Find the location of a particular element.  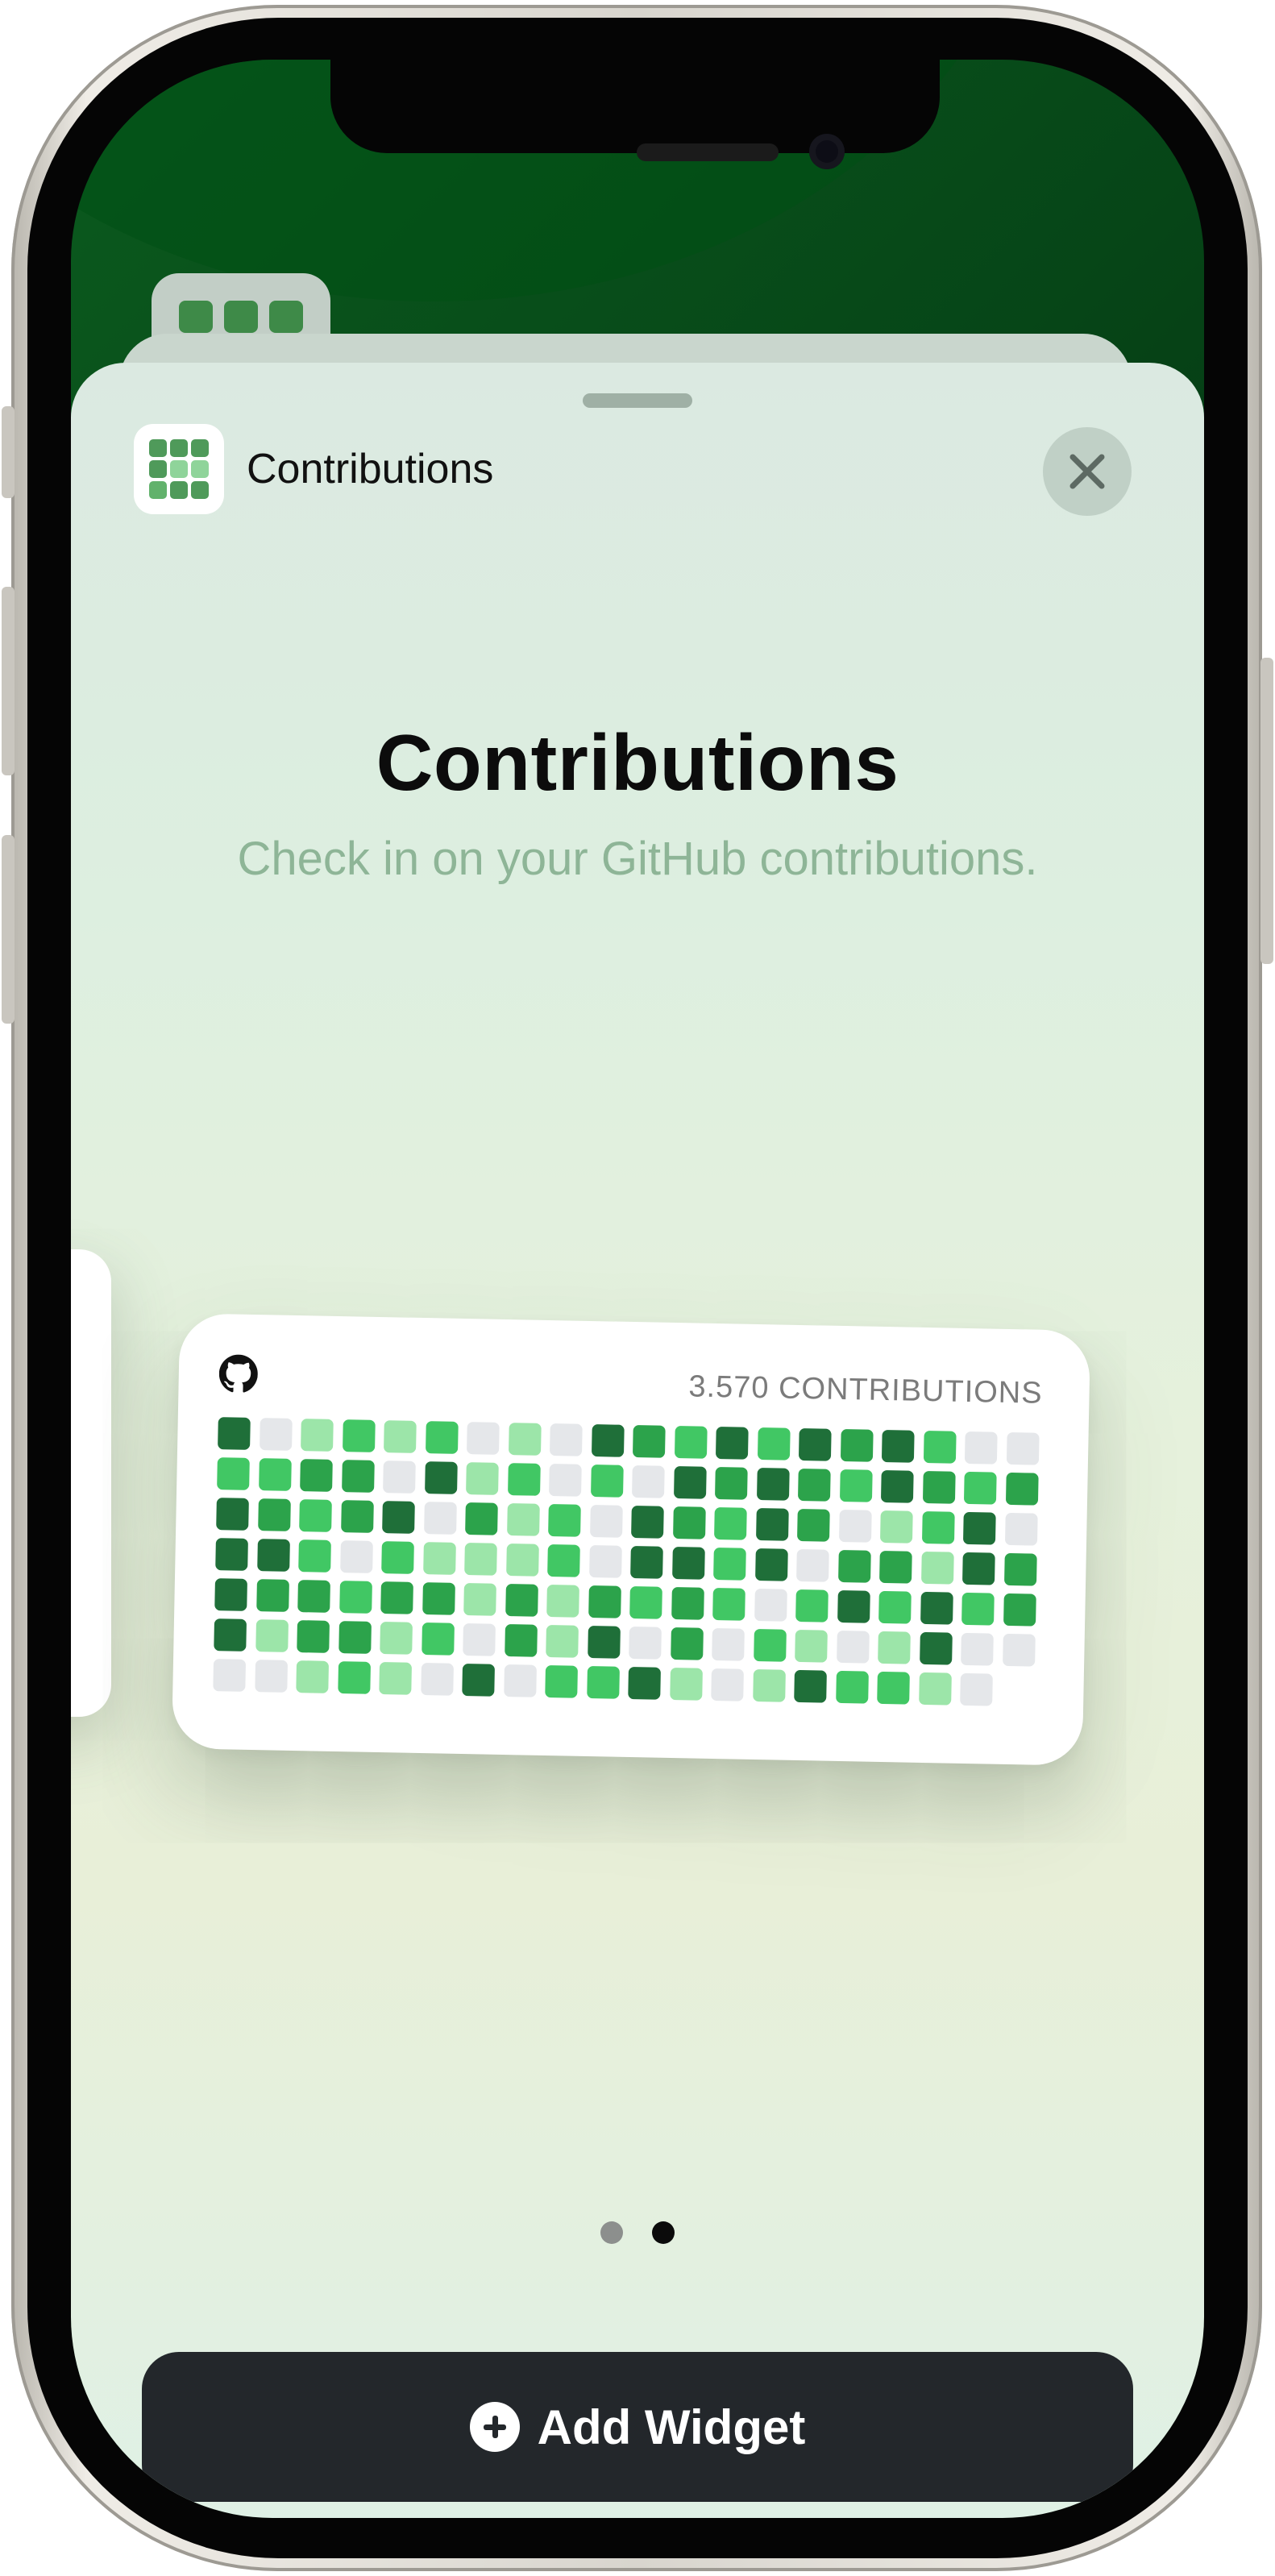

plus-circle-icon is located at coordinates (494, 2427).